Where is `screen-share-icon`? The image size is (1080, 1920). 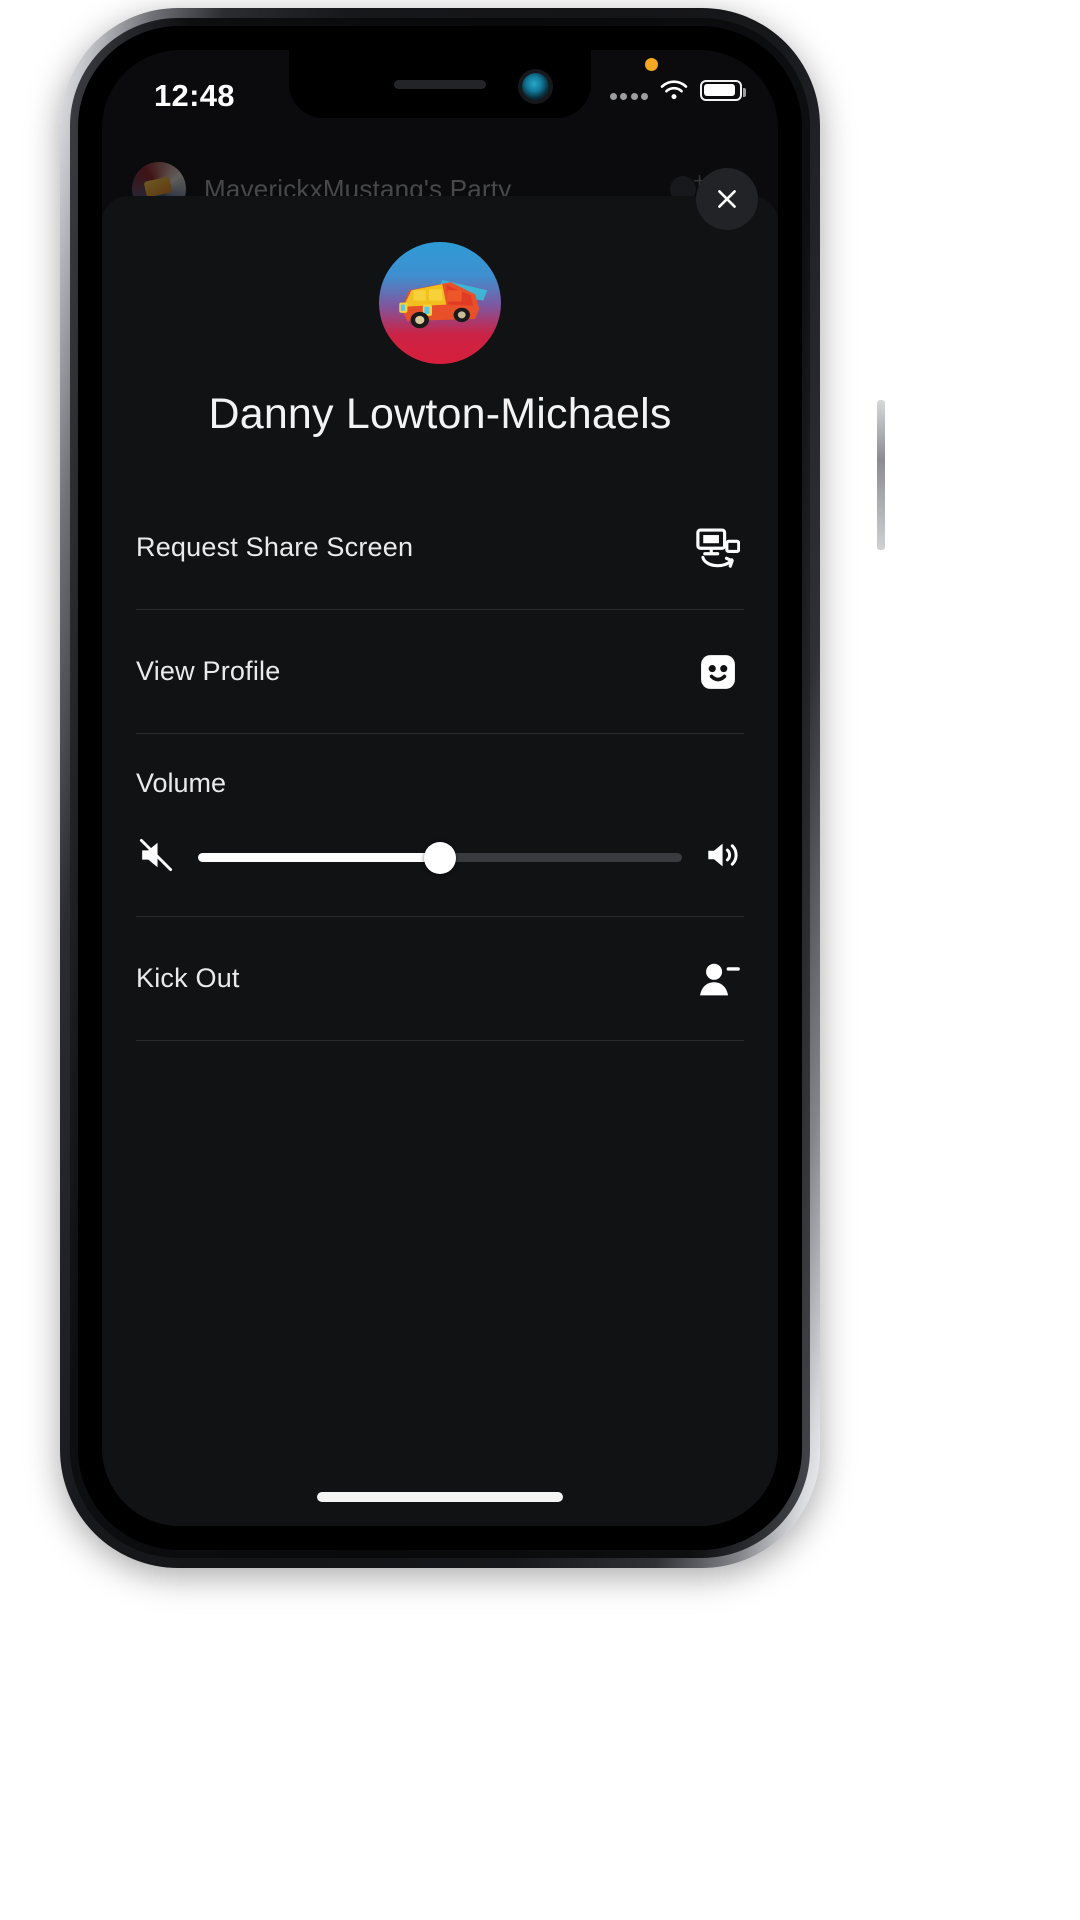
screen-share-icon is located at coordinates (718, 547).